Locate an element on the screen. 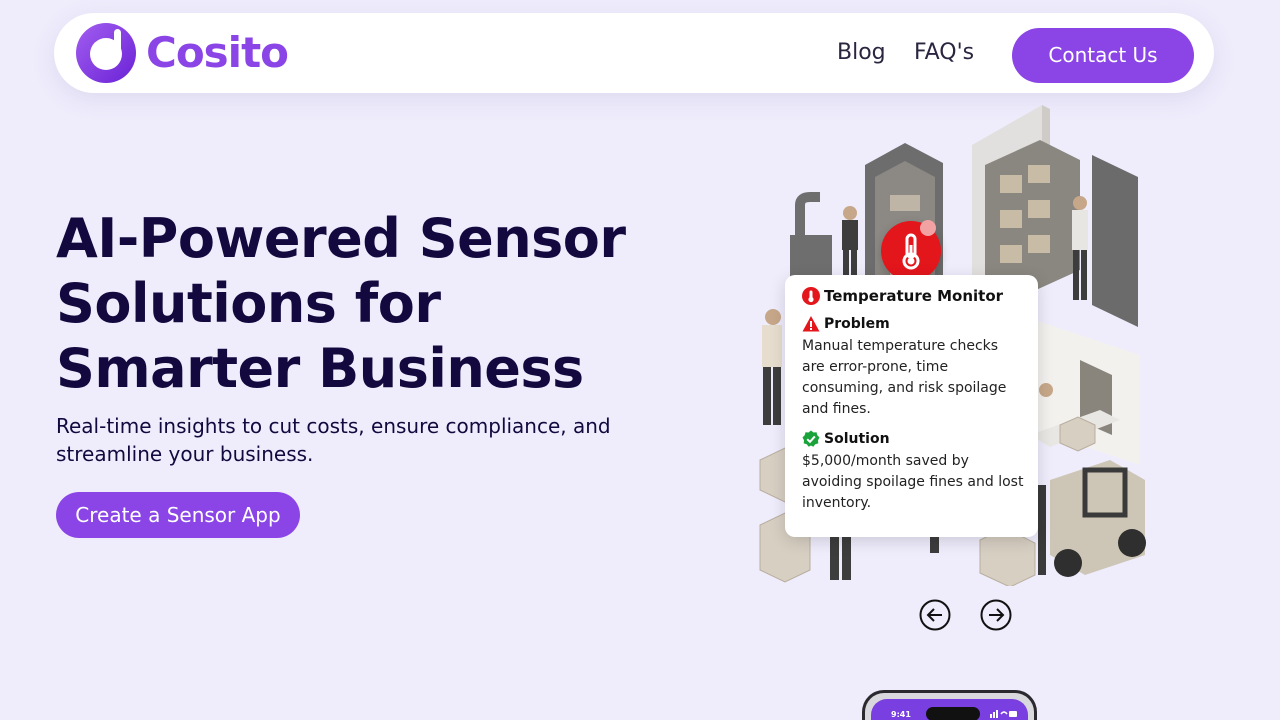  carousel-next-button is located at coordinates (996, 615).